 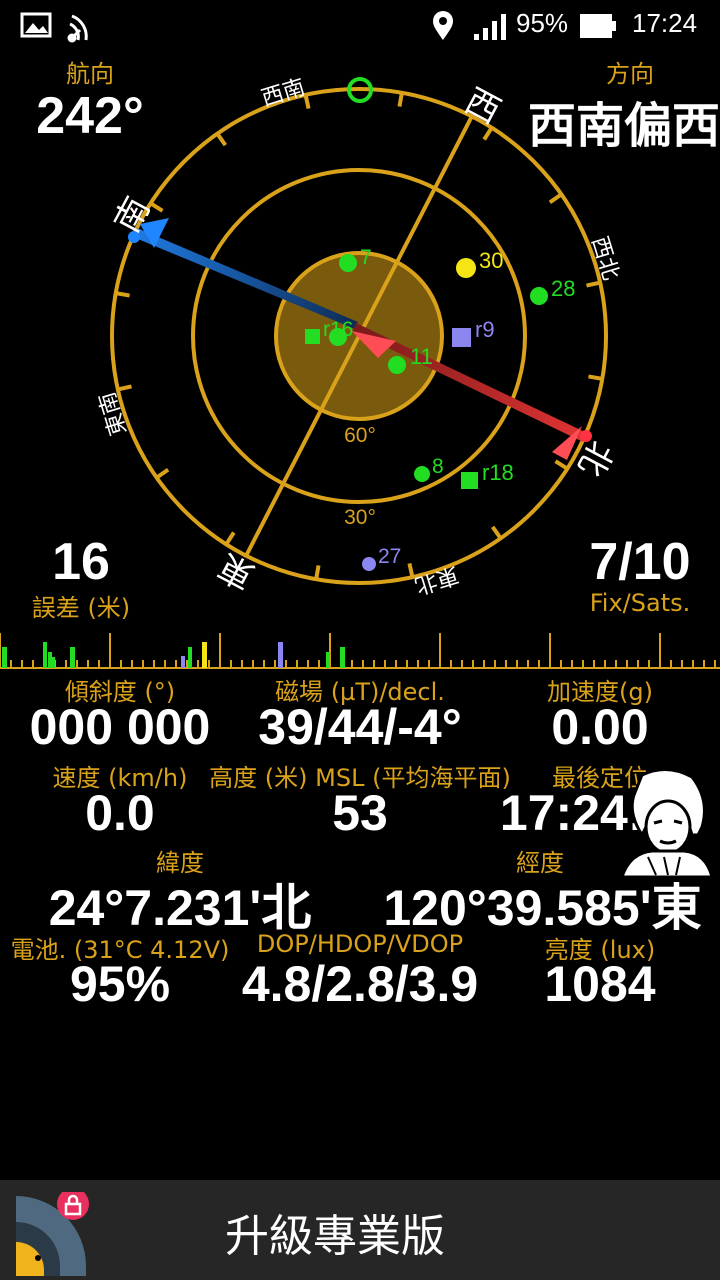 What do you see at coordinates (366, 257) in the screenshot?
I see `svg-text: 7` at bounding box center [366, 257].